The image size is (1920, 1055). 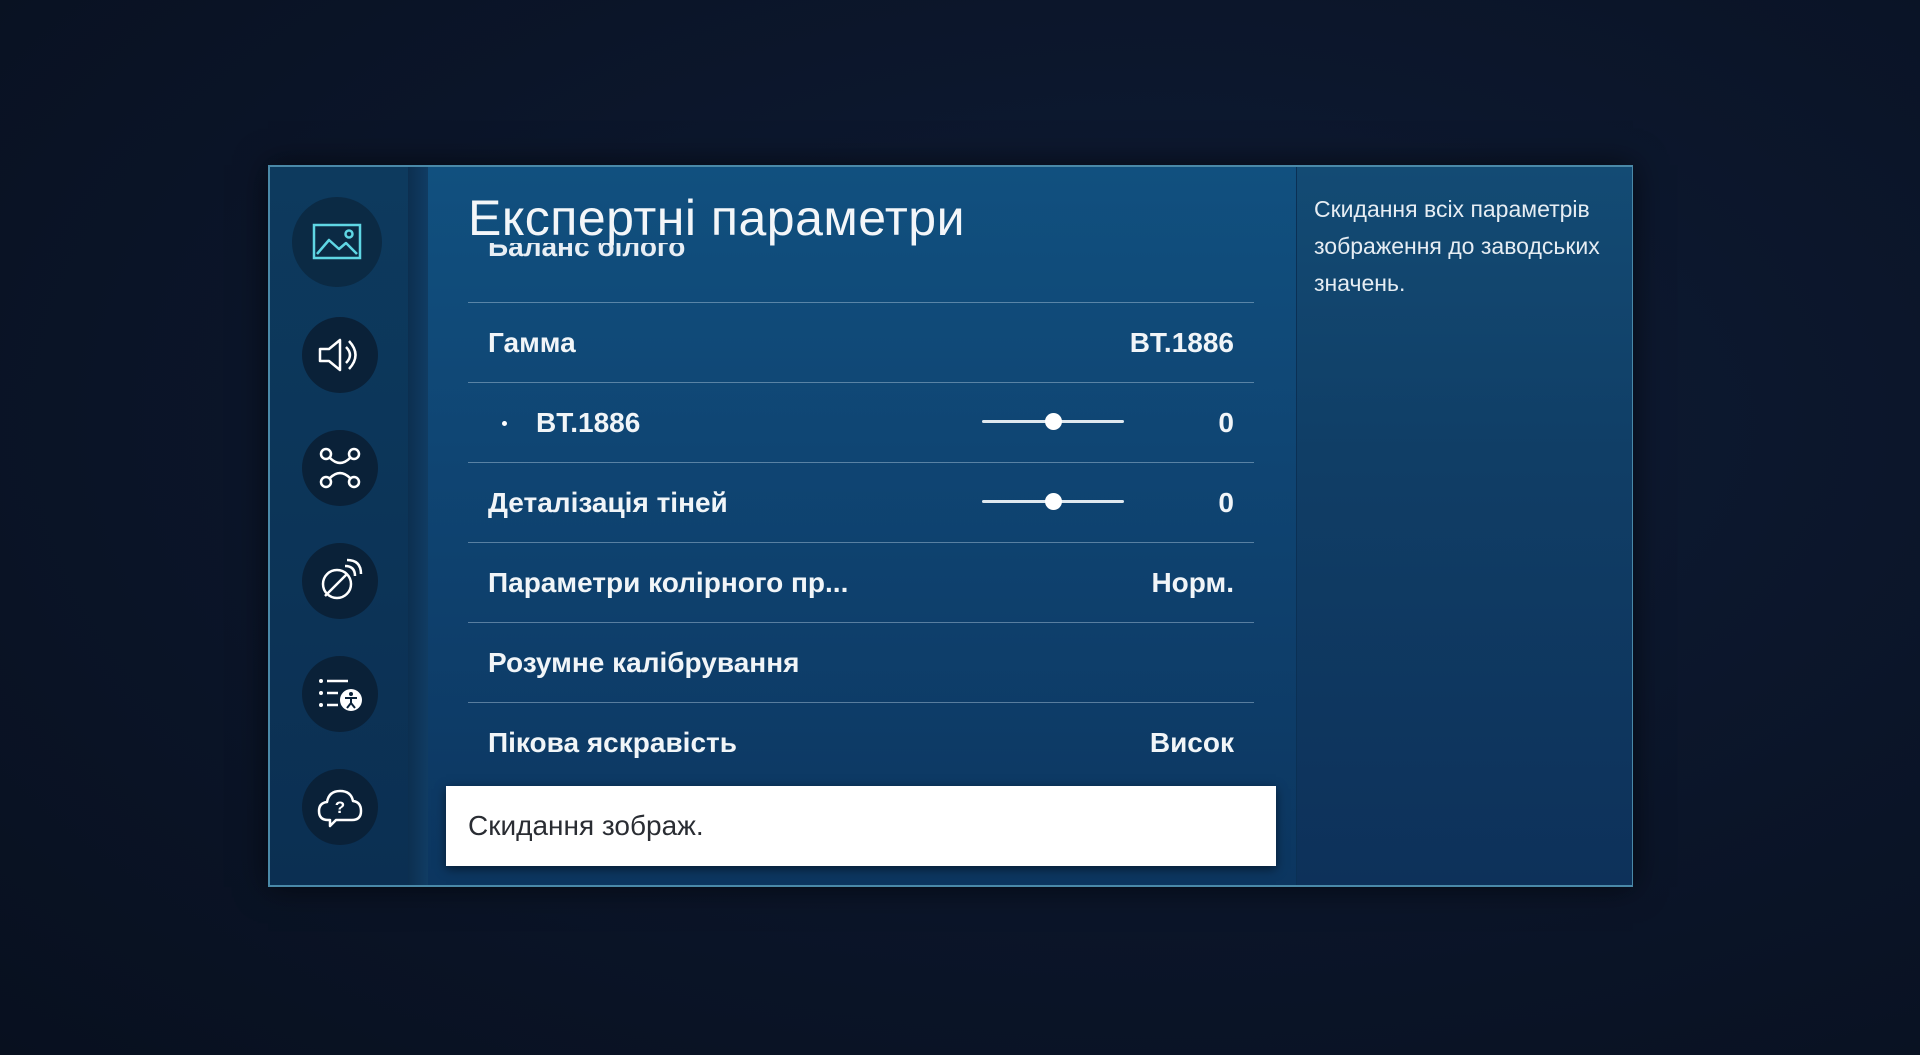 I want to click on sound-icon, so click(x=340, y=355).